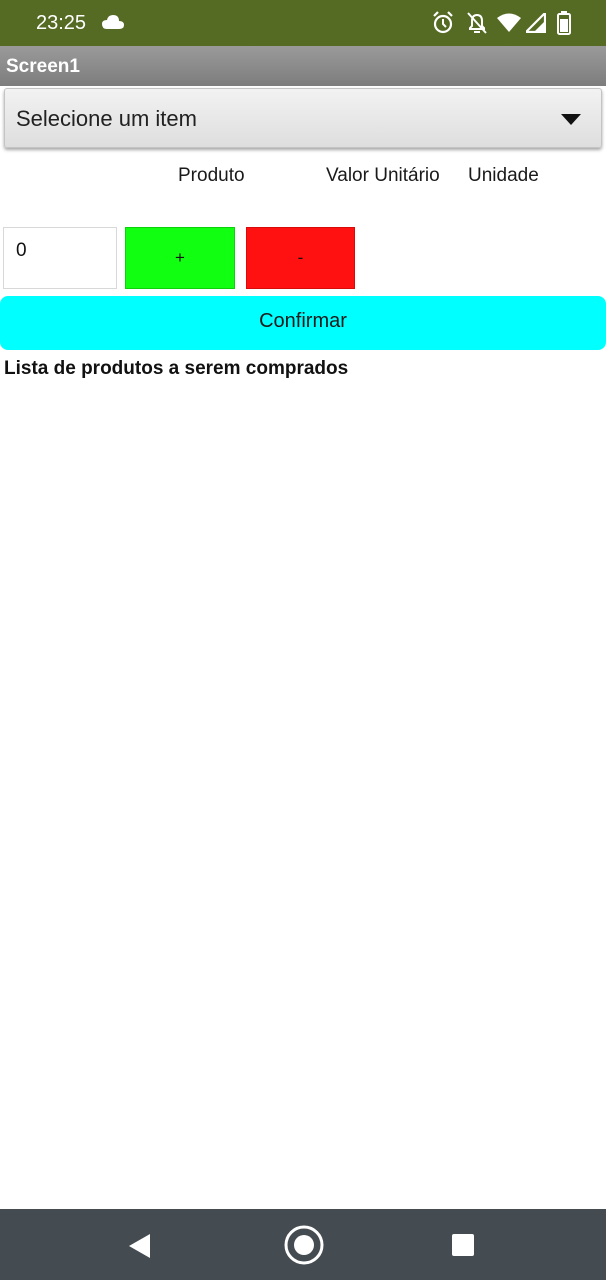 Image resolution: width=606 pixels, height=1280 pixels. Describe the element at coordinates (443, 25) in the screenshot. I see `alarm-icon` at that location.